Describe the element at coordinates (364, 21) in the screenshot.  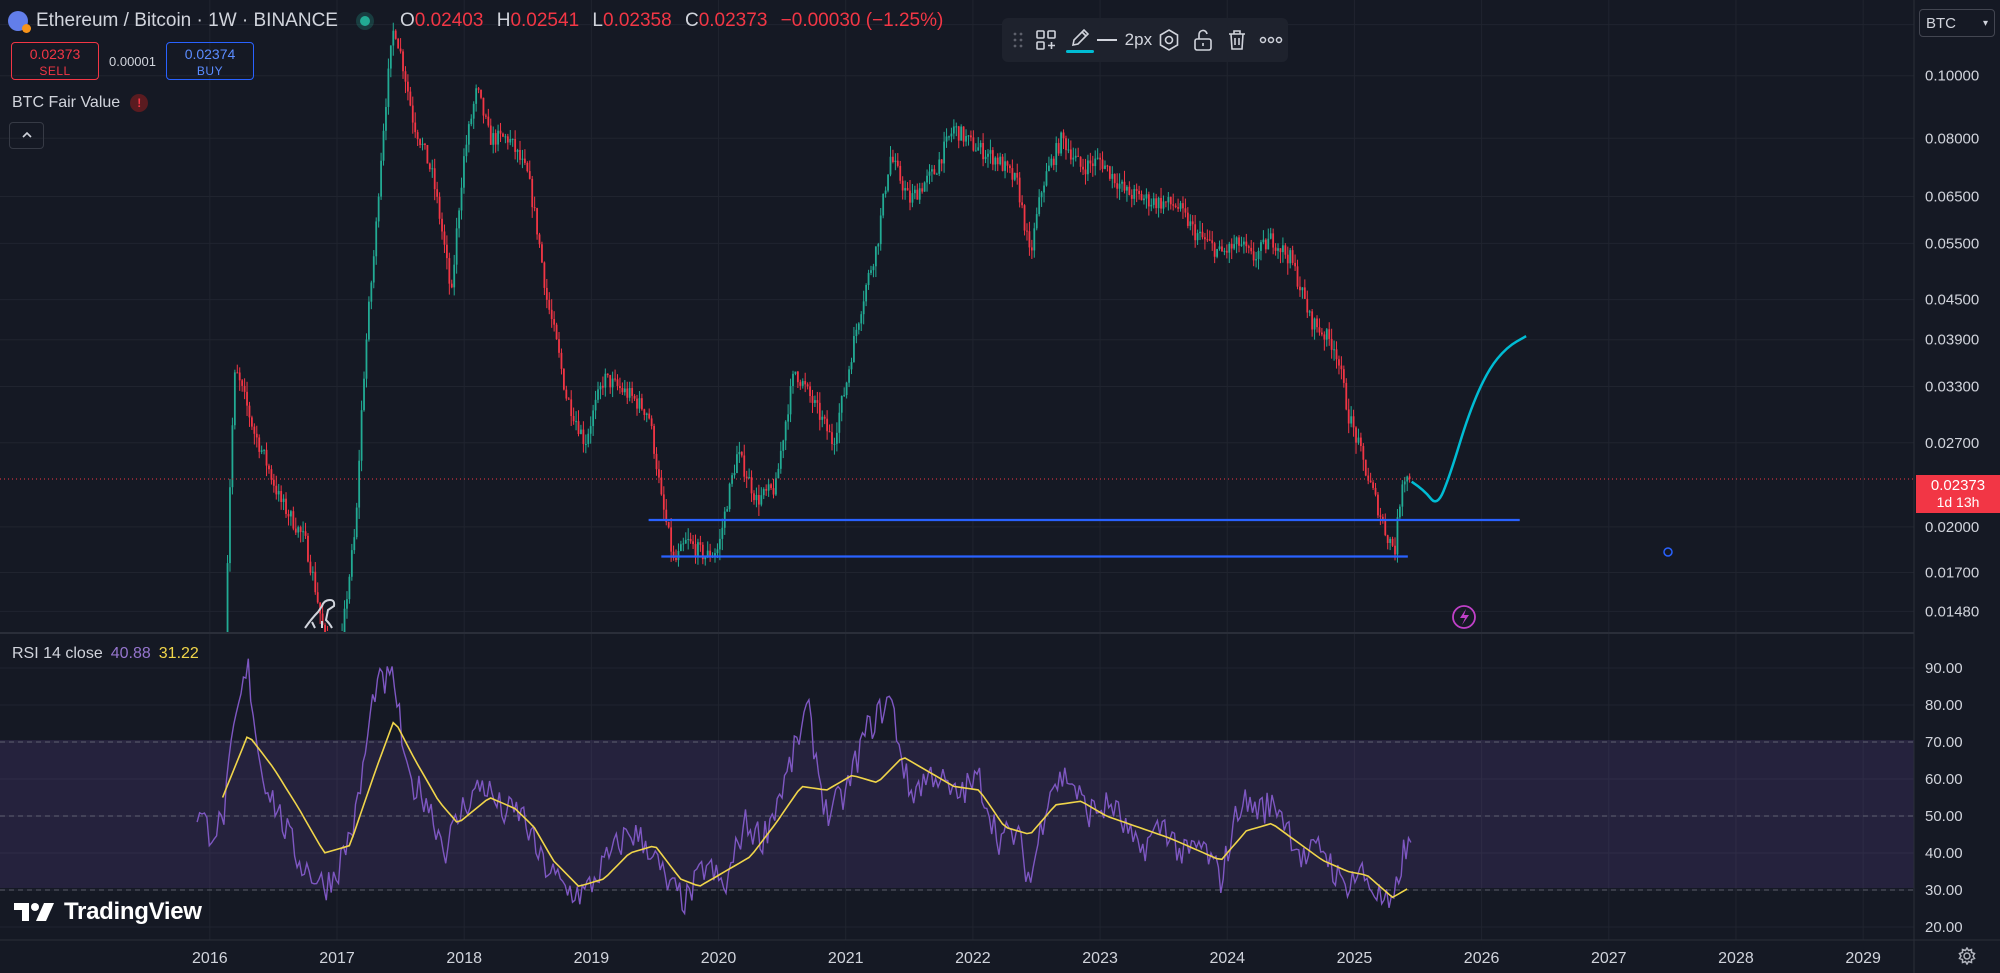
I see `market-status-dot` at that location.